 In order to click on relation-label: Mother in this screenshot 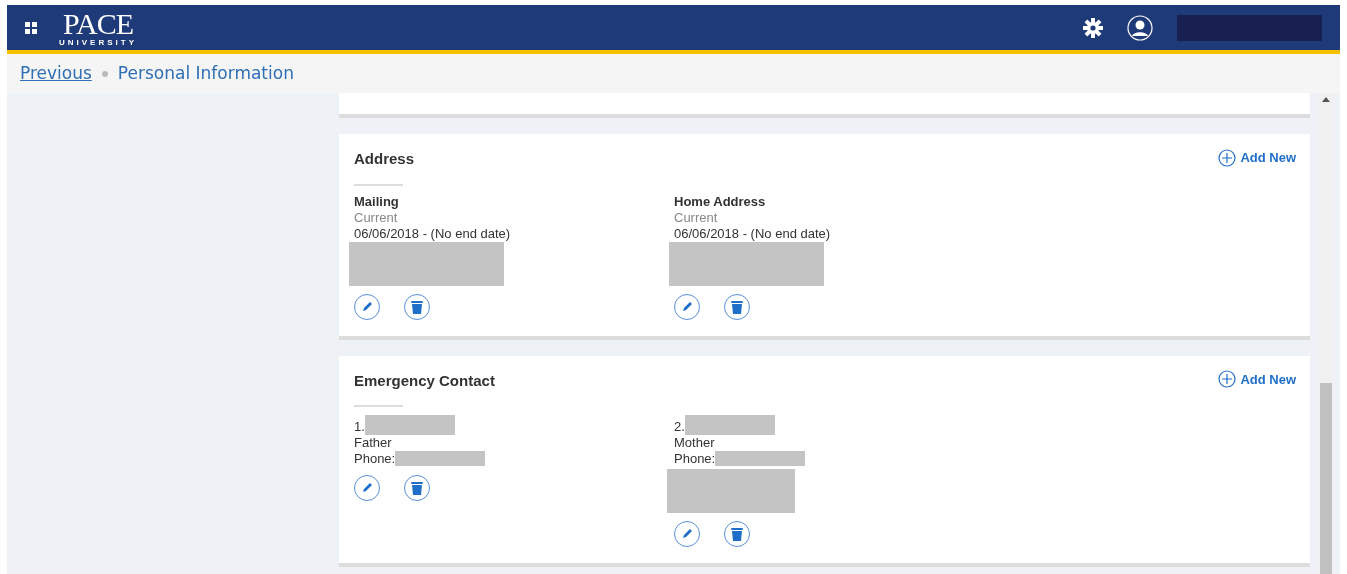, I will do `click(695, 443)`.